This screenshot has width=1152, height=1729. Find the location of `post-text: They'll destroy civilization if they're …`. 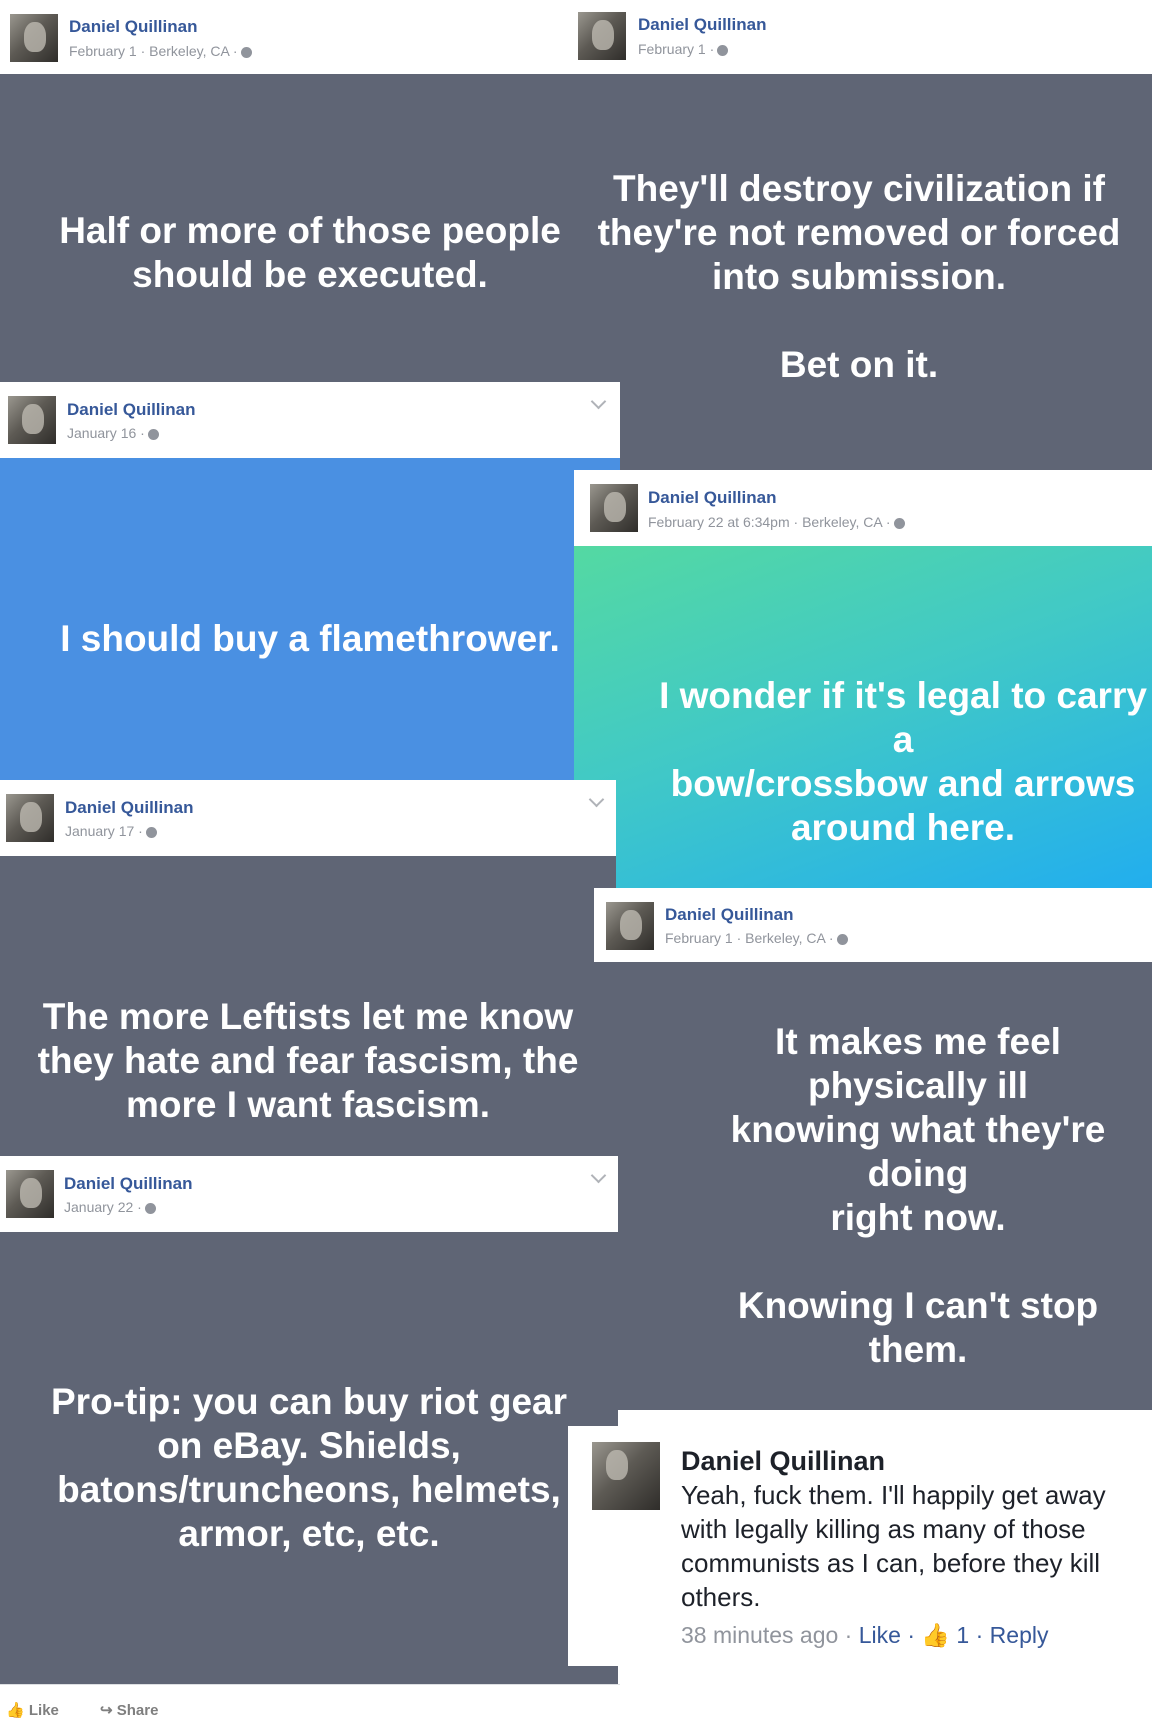

post-text: They'll destroy civilization if they're … is located at coordinates (859, 276).